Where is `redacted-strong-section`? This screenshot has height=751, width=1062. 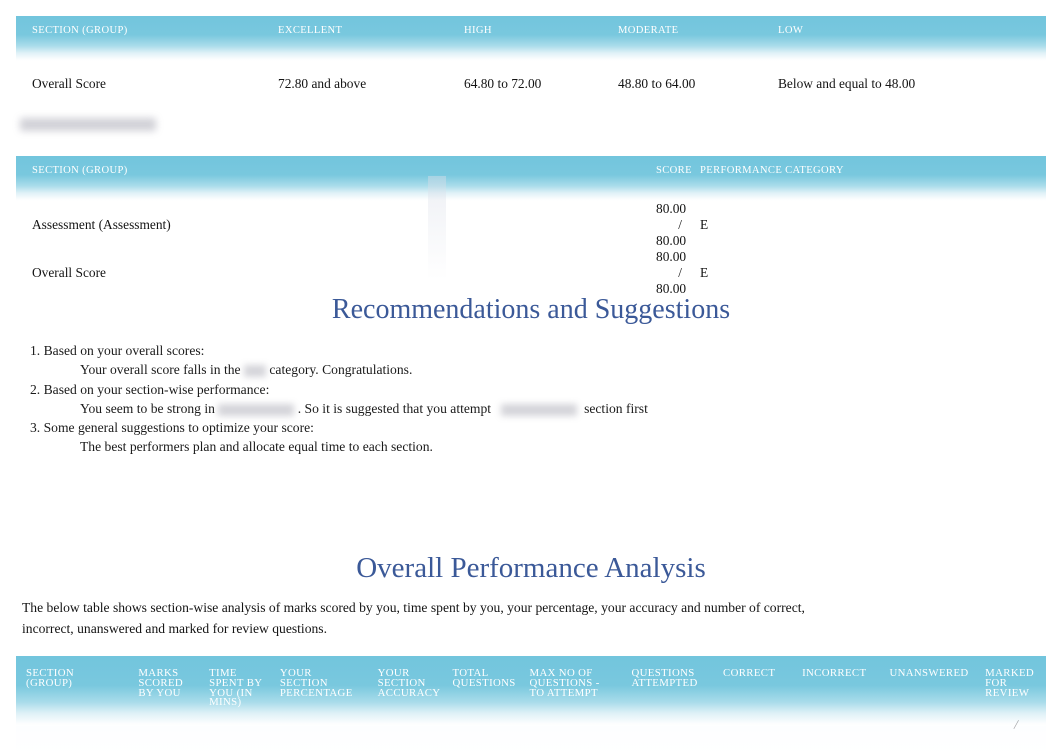
redacted-strong-section is located at coordinates (256, 409).